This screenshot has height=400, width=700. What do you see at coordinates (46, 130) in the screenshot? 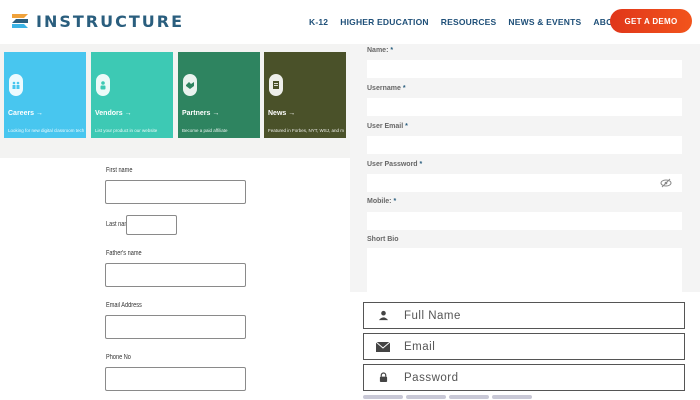
I see `card-description: Looking for new digital classroom tech?` at bounding box center [46, 130].